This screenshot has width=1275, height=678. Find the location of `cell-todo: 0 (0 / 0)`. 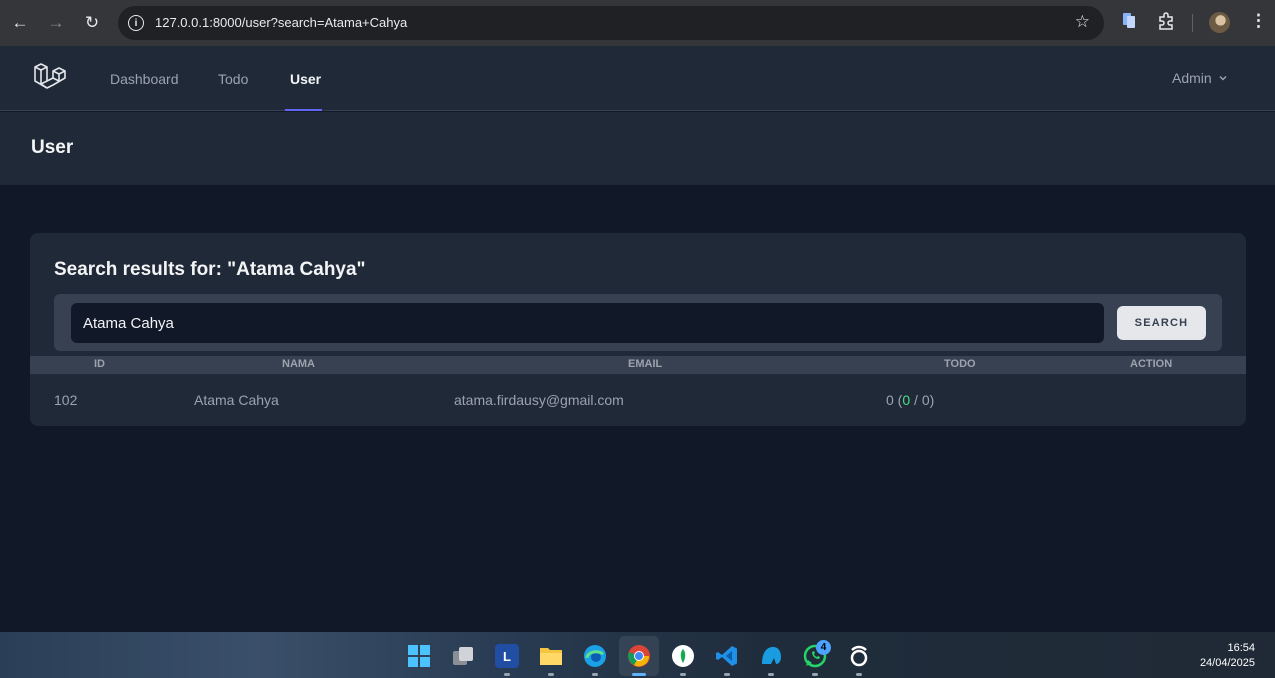

cell-todo: 0 (0 / 0) is located at coordinates (910, 400).